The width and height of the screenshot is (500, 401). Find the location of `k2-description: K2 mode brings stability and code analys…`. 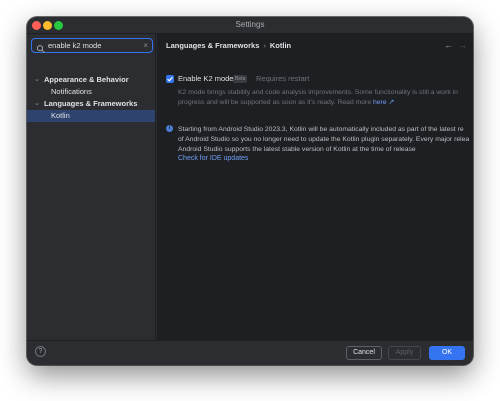

k2-description: K2 mode brings stability and code analys… is located at coordinates (323, 98).